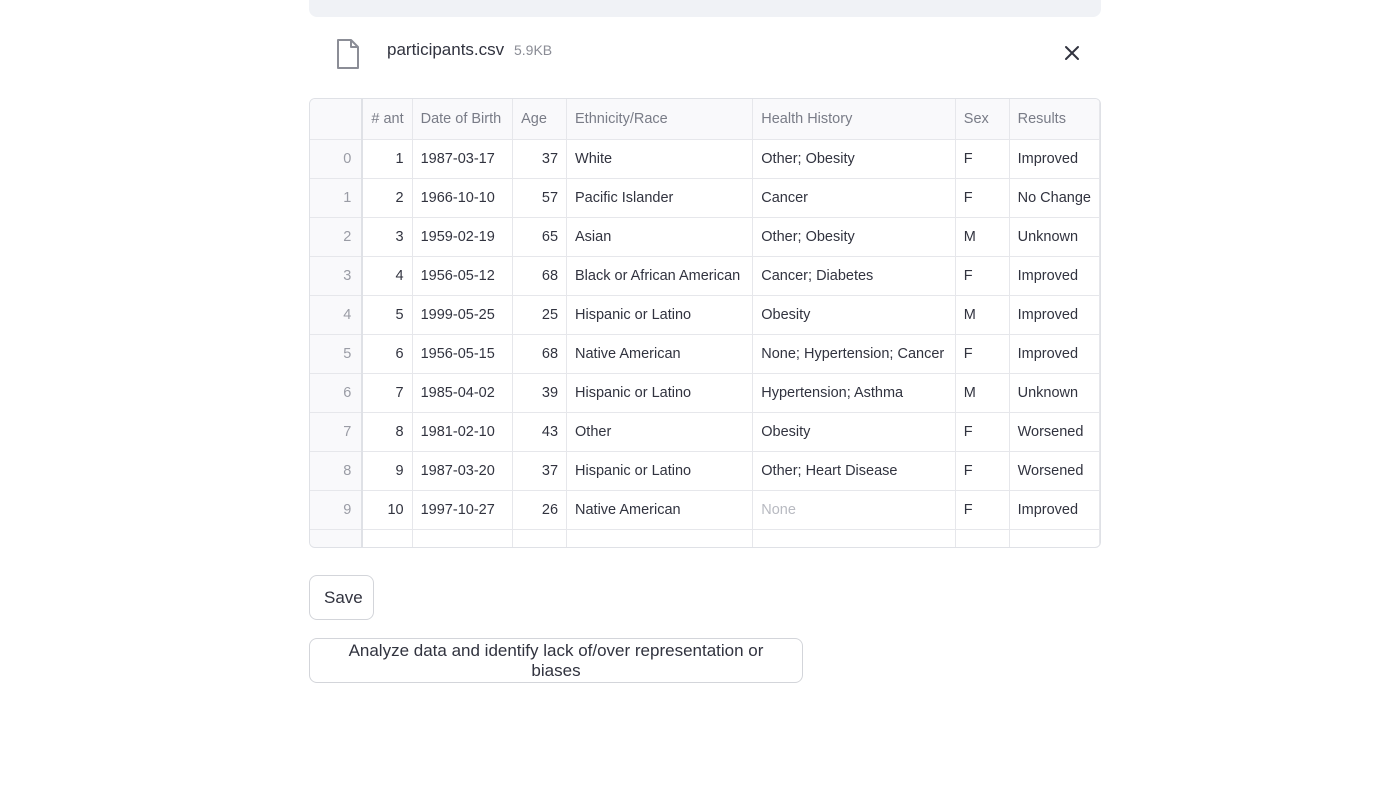  I want to click on row-index: 8, so click(337, 471).